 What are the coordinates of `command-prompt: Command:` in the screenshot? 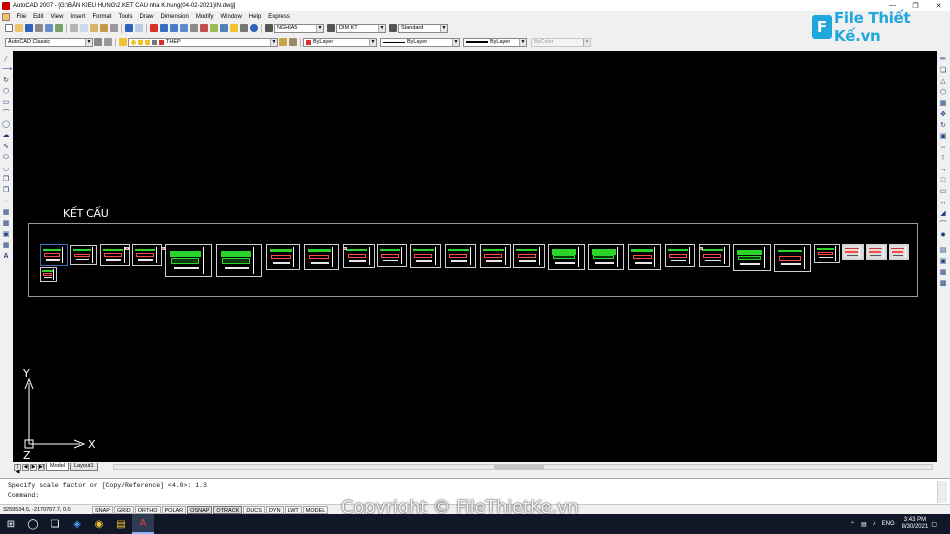 It's located at (23, 495).